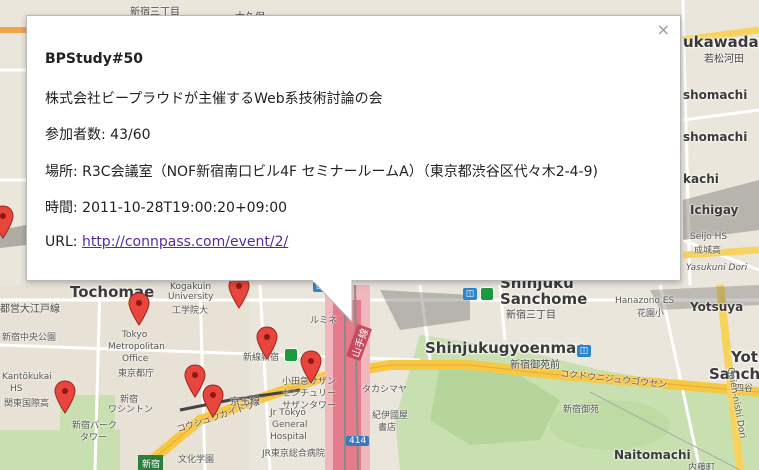 The image size is (759, 470). Describe the element at coordinates (136, 374) in the screenshot. I see `map-label: 東京都庁` at that location.